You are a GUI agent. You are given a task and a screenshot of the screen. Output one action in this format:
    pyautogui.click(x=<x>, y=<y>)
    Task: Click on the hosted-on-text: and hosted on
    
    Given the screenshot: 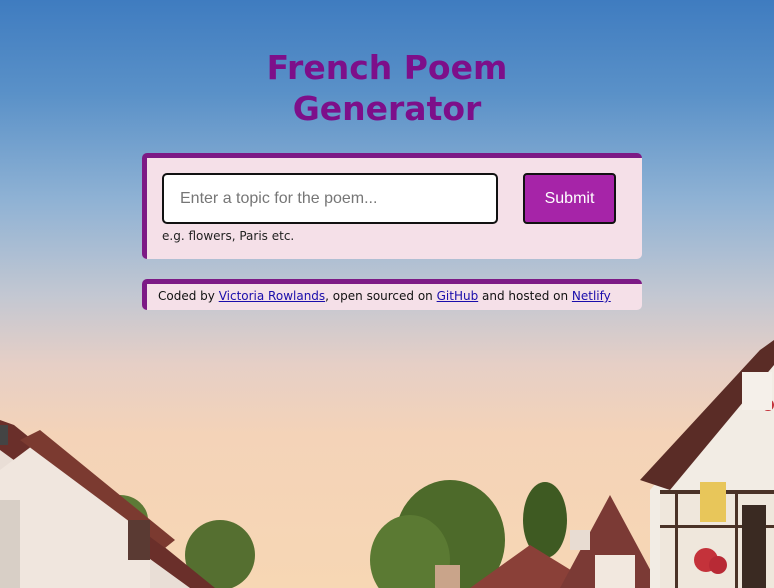 What is the action you would take?
    pyautogui.click(x=525, y=296)
    